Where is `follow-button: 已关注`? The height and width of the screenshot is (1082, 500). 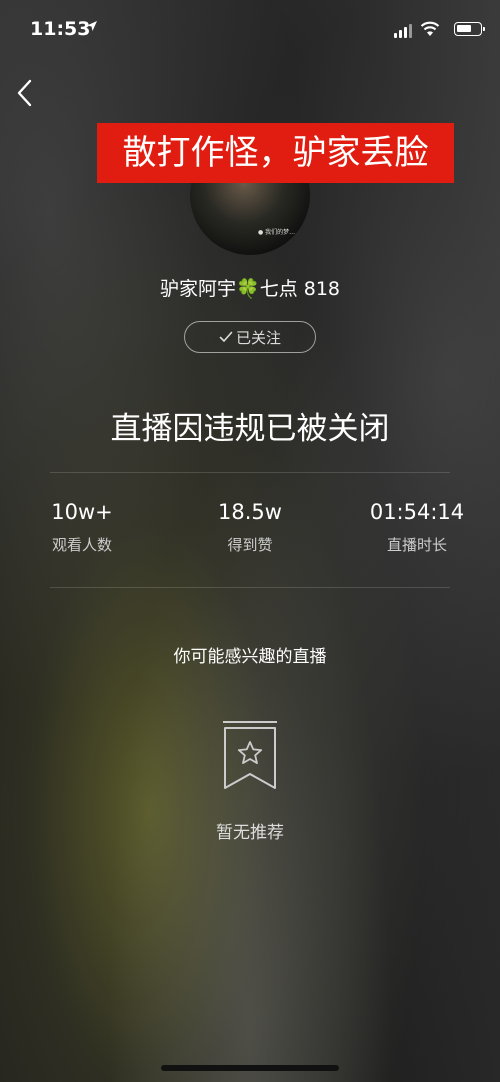
follow-button: 已关注 is located at coordinates (250, 337).